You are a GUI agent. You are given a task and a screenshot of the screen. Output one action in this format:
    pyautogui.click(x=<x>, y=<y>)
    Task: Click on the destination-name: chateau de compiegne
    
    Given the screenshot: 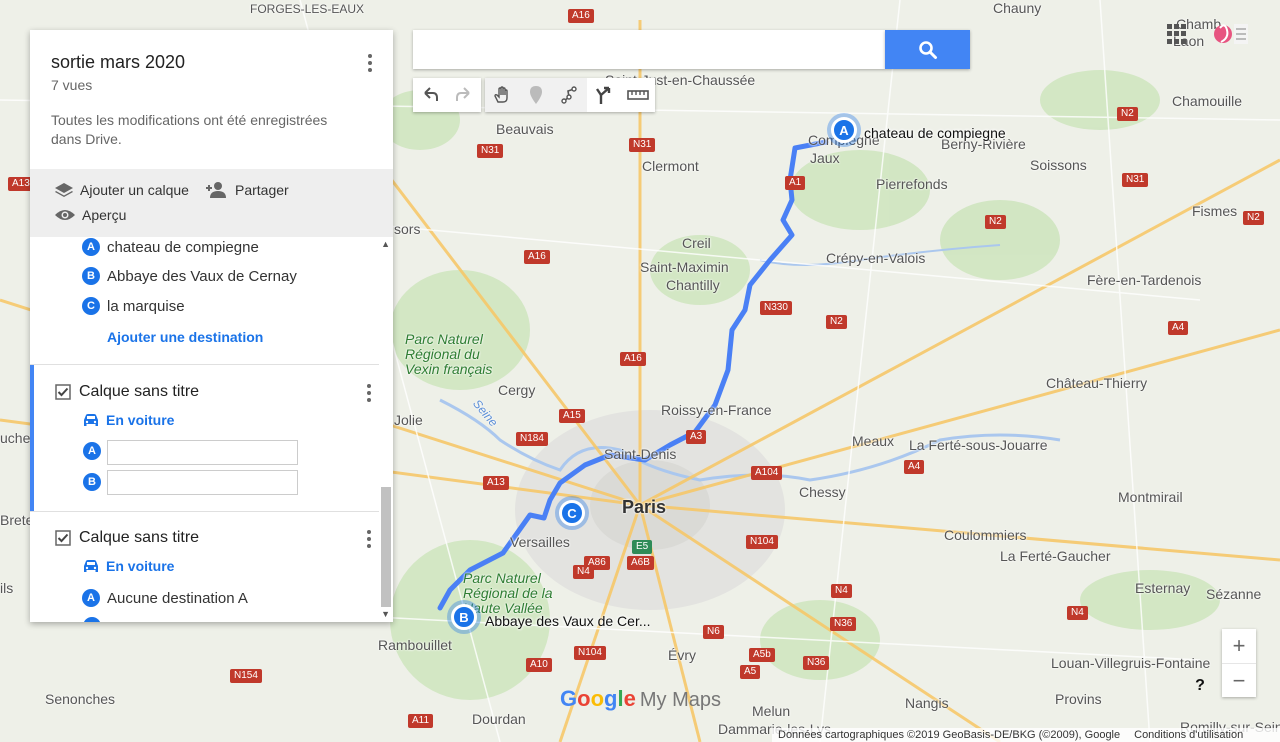 What is the action you would take?
    pyautogui.click(x=183, y=247)
    